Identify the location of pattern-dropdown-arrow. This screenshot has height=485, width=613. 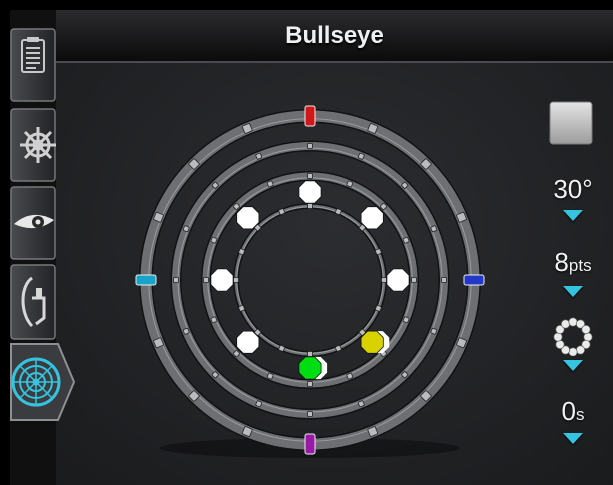
(573, 365).